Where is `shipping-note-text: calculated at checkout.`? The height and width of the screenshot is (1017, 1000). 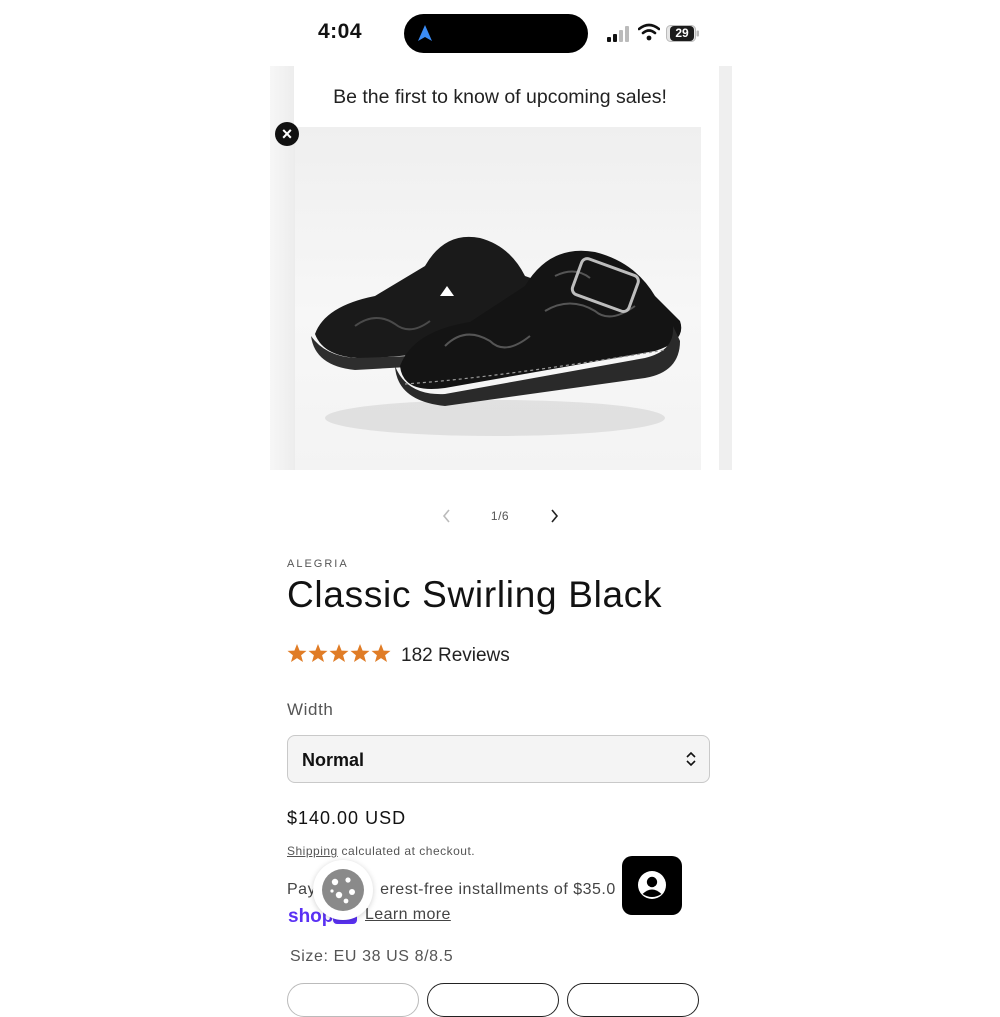 shipping-note-text: calculated at checkout. is located at coordinates (406, 851).